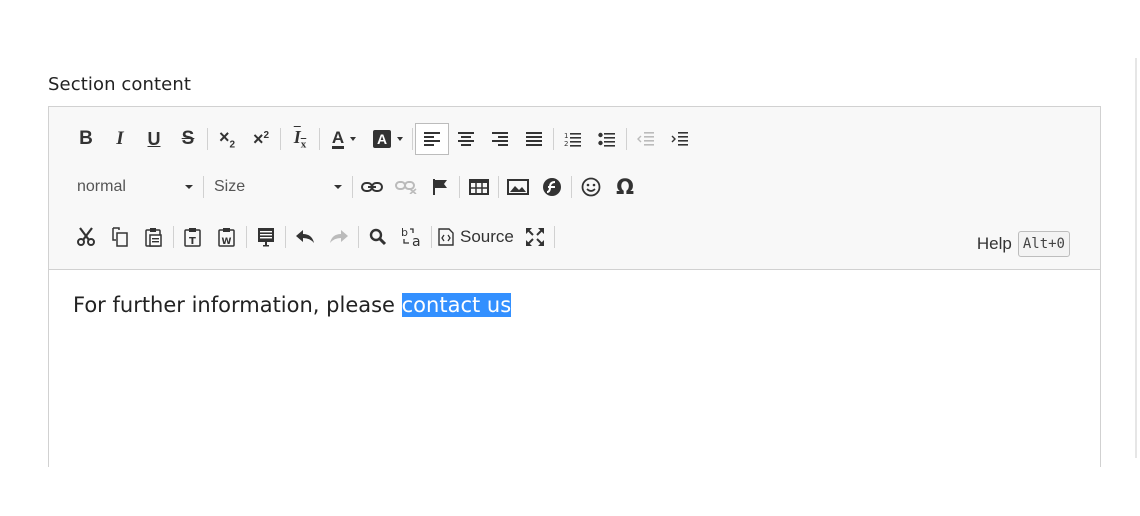  What do you see at coordinates (466, 139) in the screenshot?
I see `align-center-button` at bounding box center [466, 139].